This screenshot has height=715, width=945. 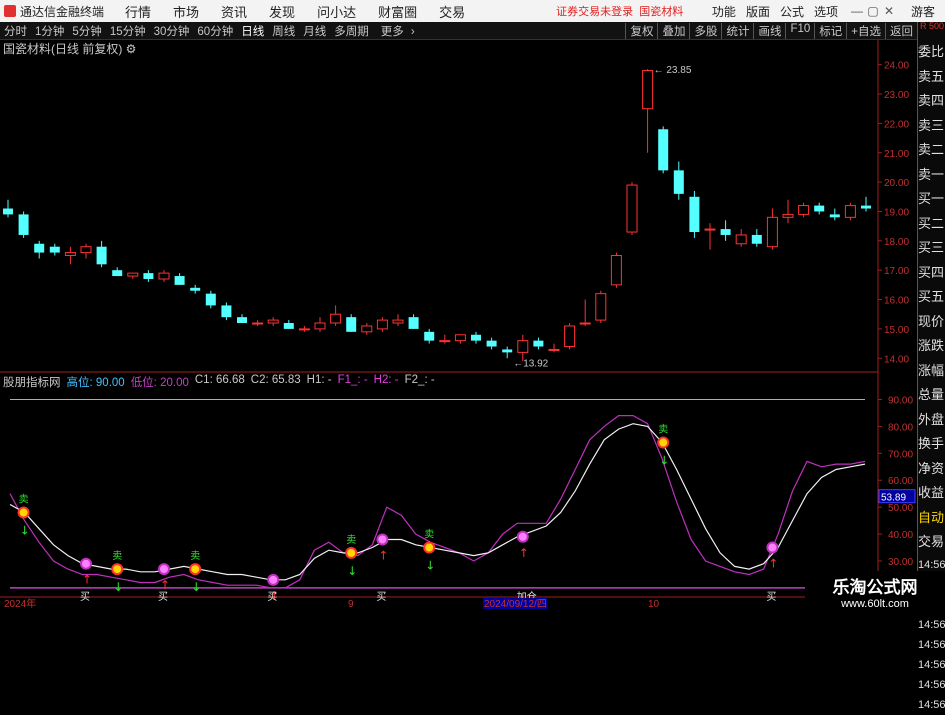 I want to click on date-label: 2024年, so click(x=20, y=603).